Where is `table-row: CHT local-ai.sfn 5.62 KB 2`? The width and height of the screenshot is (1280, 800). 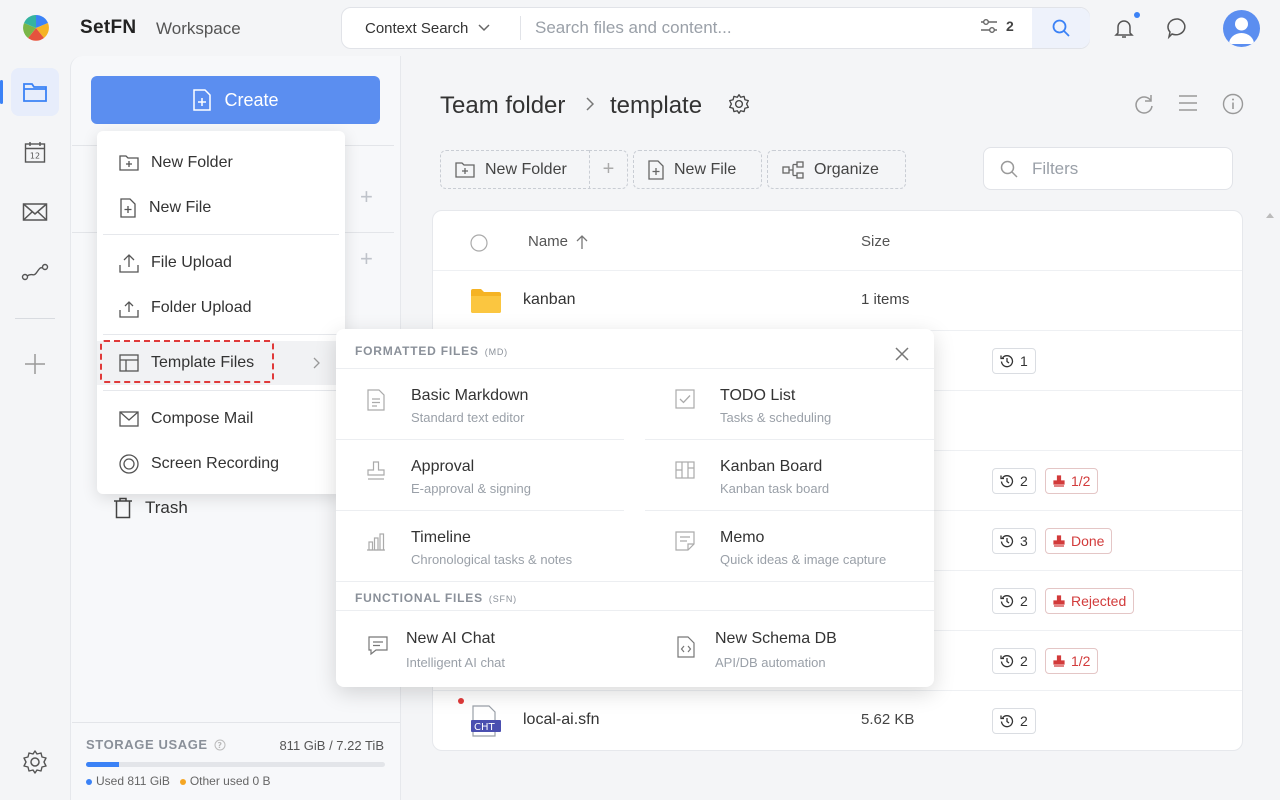
table-row: CHT local-ai.sfn 5.62 KB 2 is located at coordinates (837, 720).